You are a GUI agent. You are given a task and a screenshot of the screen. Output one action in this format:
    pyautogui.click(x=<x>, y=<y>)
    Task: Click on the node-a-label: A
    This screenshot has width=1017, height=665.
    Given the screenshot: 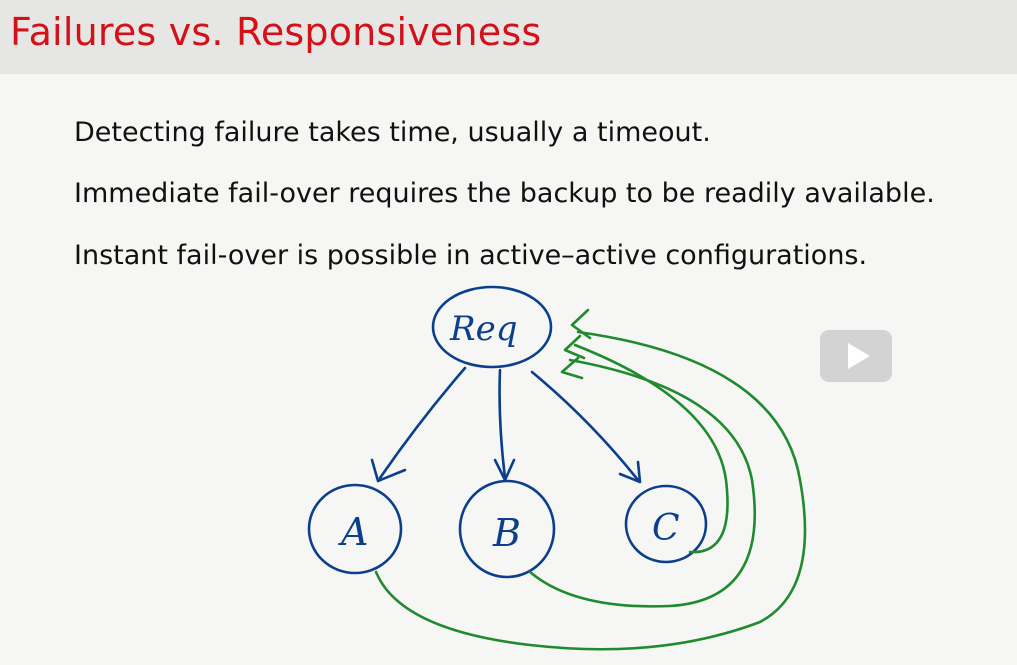 What is the action you would take?
    pyautogui.click(x=353, y=532)
    